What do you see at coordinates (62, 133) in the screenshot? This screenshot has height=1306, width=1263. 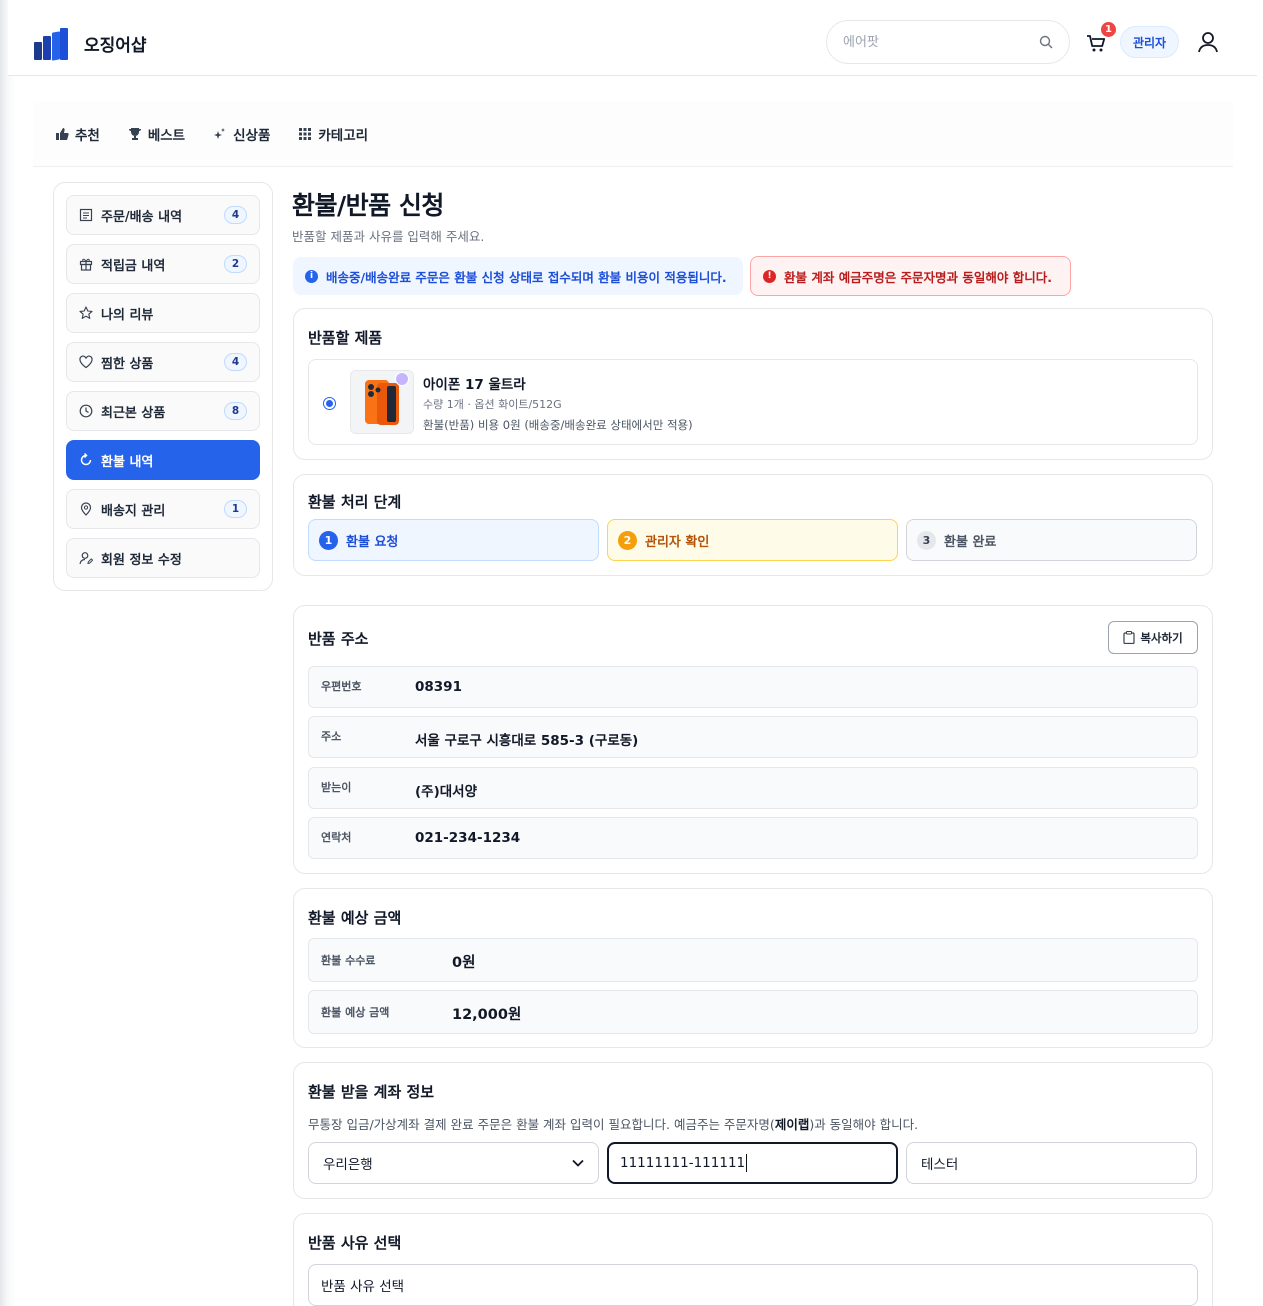 I see `thumbs-up-icon` at bounding box center [62, 133].